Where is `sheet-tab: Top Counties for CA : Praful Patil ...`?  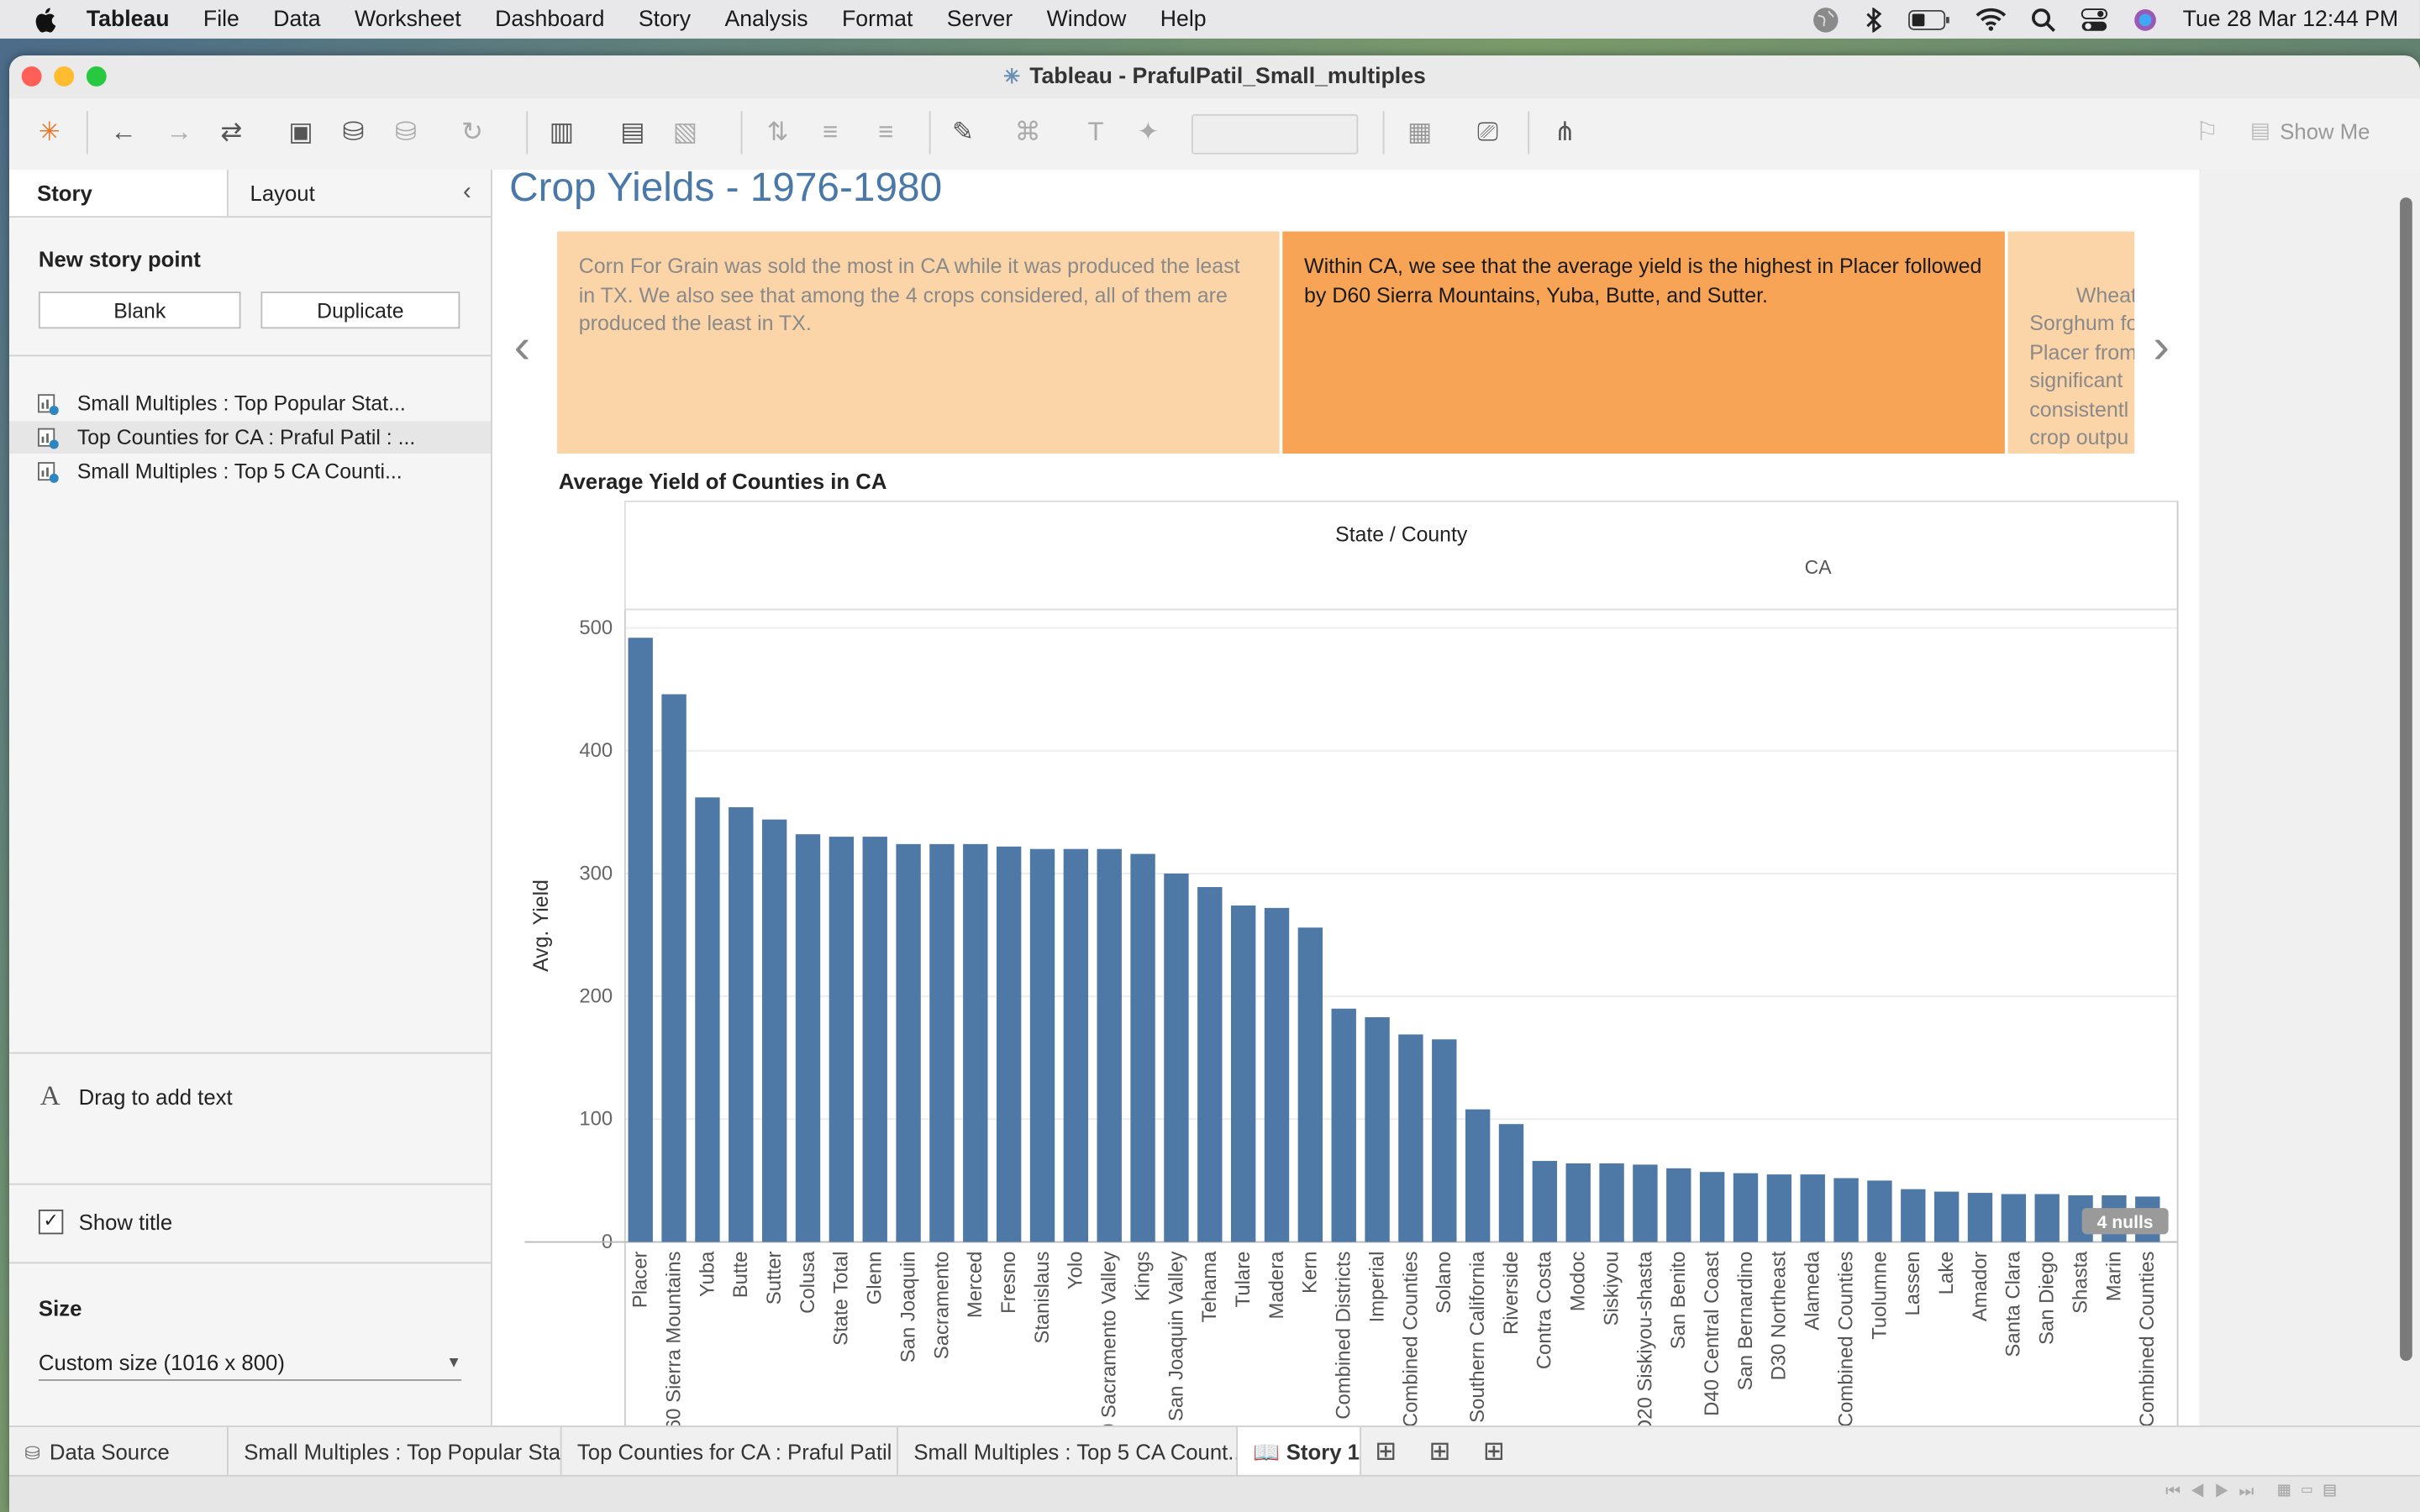 sheet-tab: Top Counties for CA : Praful Patil ... is located at coordinates (730, 1451).